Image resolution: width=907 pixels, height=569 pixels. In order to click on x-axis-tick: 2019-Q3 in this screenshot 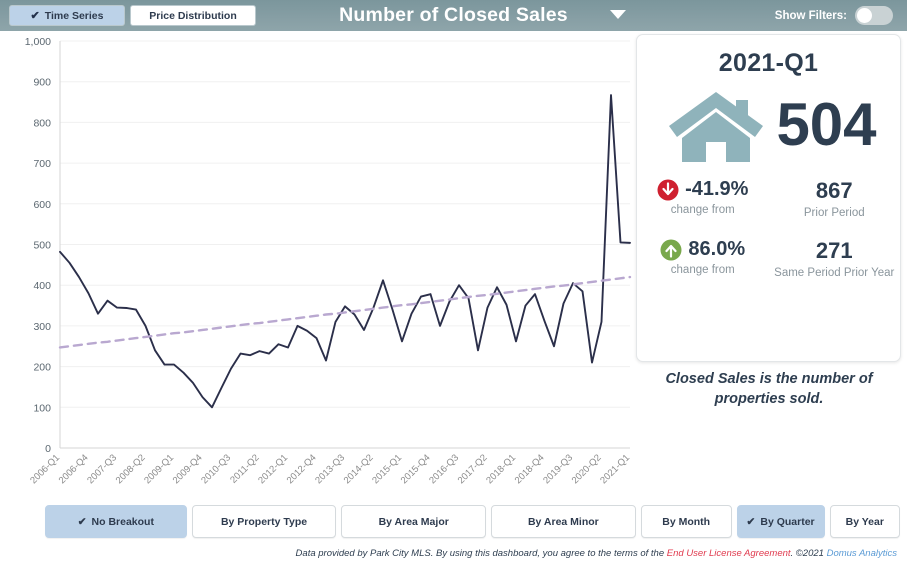, I will do `click(558, 469)`.